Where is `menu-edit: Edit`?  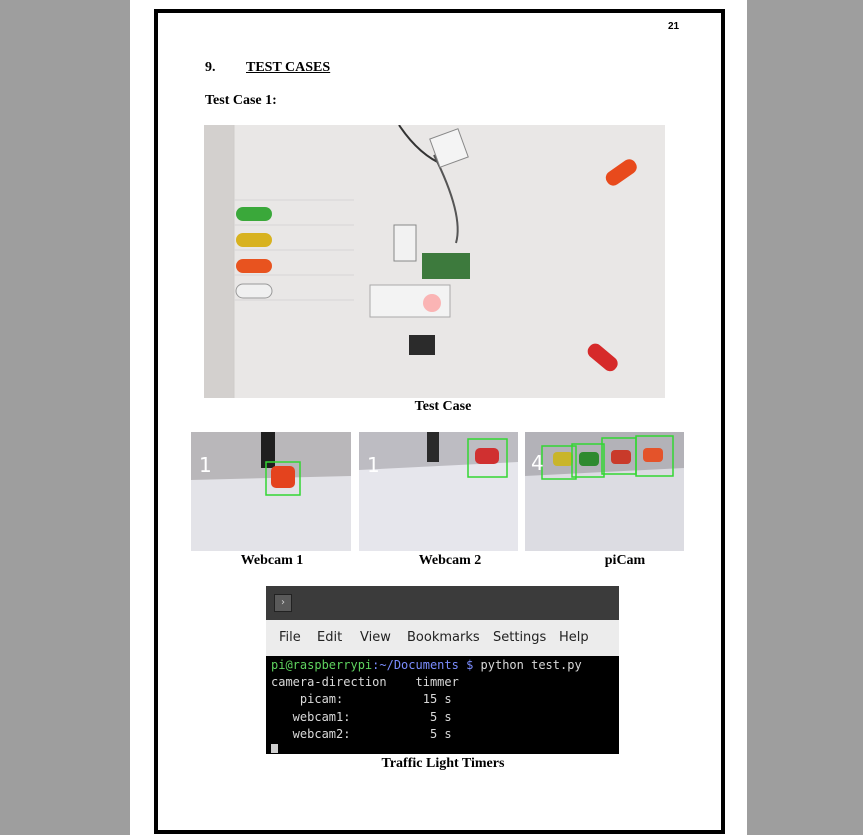 menu-edit: Edit is located at coordinates (329, 637).